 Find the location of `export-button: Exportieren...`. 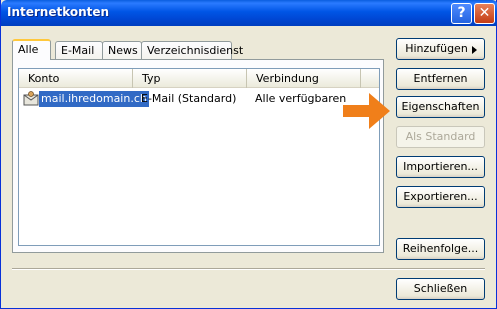

export-button: Exportieren... is located at coordinates (440, 197).